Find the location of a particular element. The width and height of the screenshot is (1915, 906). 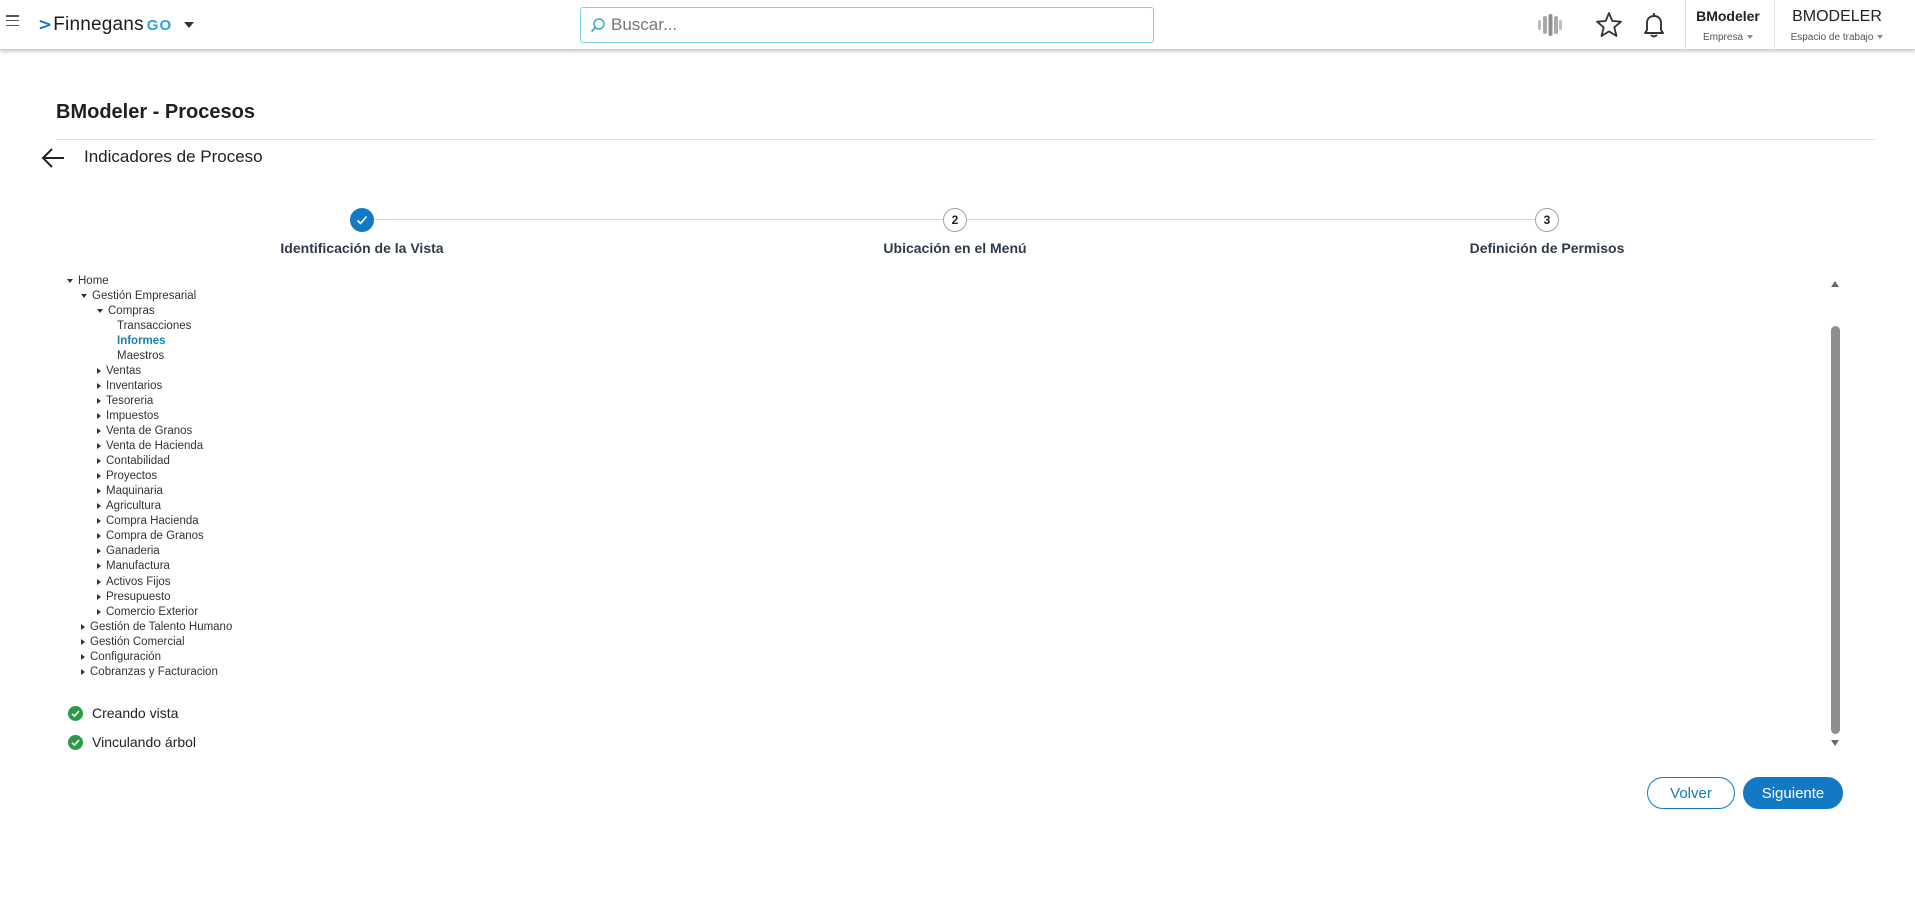

tree-item-label: Configuración is located at coordinates (125, 656).